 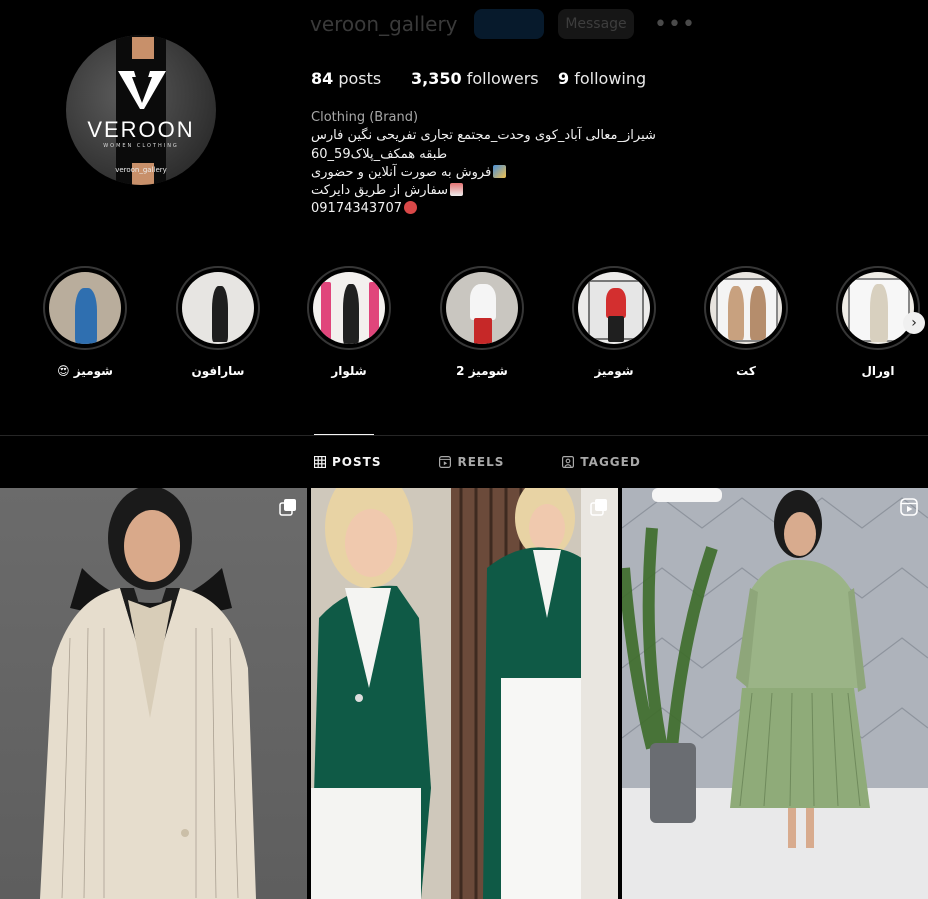 What do you see at coordinates (914, 323) in the screenshot?
I see `chevron-right-icon: ›` at bounding box center [914, 323].